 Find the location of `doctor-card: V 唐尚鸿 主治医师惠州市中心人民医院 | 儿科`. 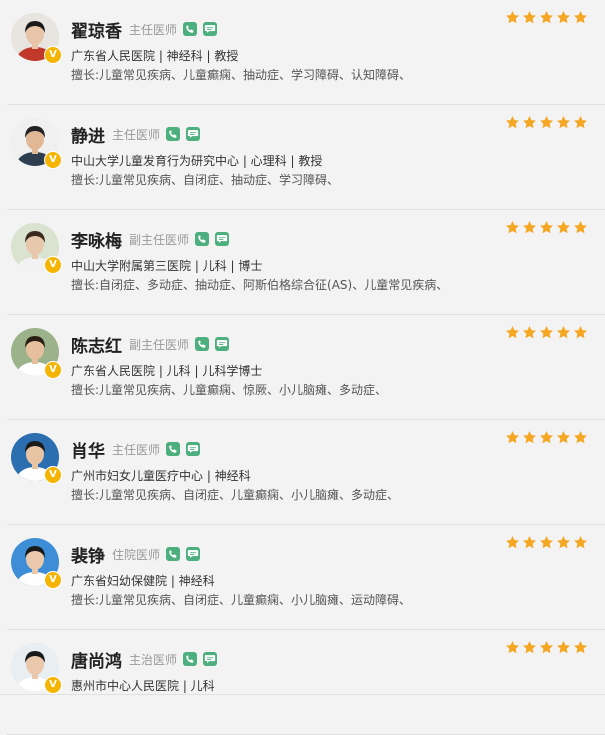

doctor-card: V 唐尚鸿 主治医师惠州市中心人民医院 | 儿科 is located at coordinates (302, 682).